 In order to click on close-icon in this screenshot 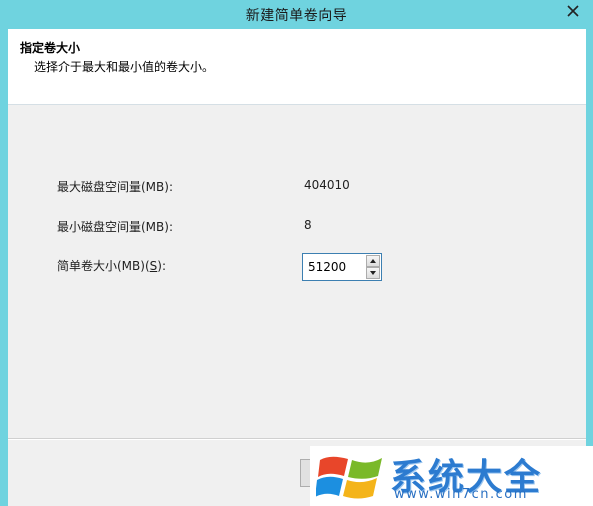, I will do `click(573, 11)`.